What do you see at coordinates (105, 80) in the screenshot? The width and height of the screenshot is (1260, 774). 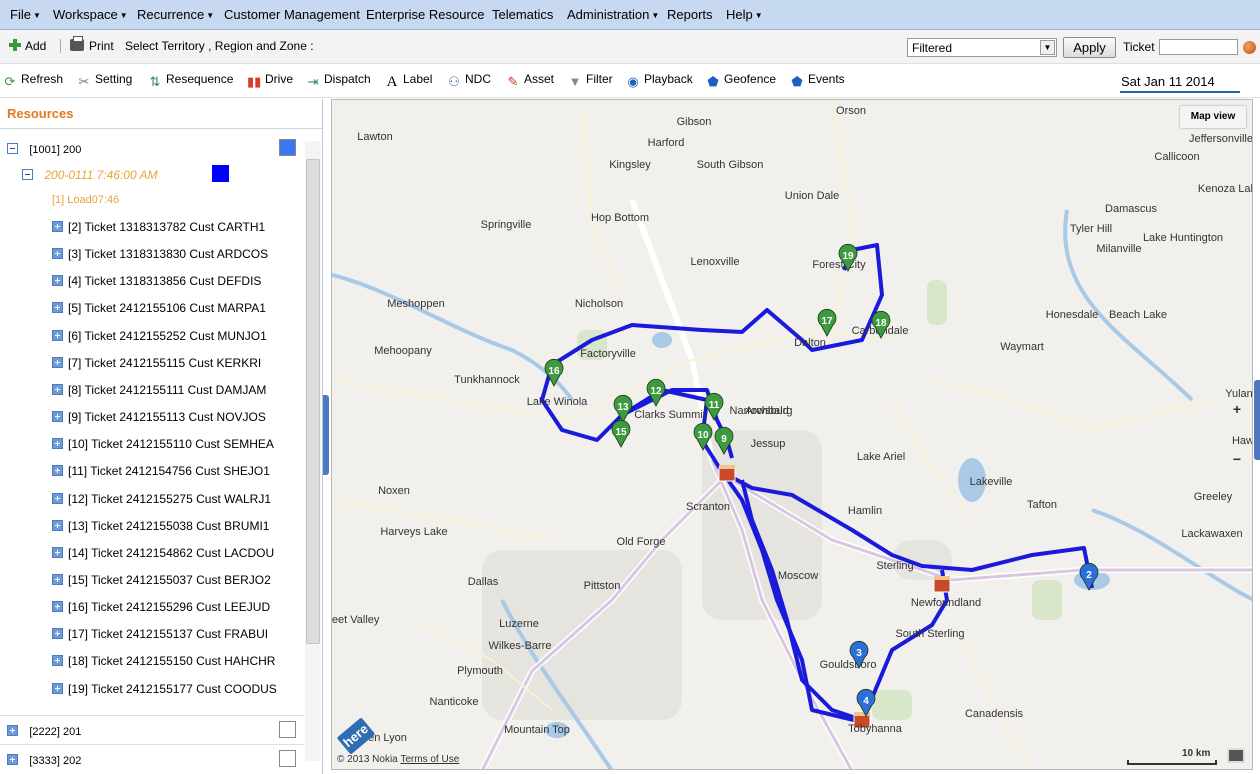 I see `setting-button: ✂ Setting` at bounding box center [105, 80].